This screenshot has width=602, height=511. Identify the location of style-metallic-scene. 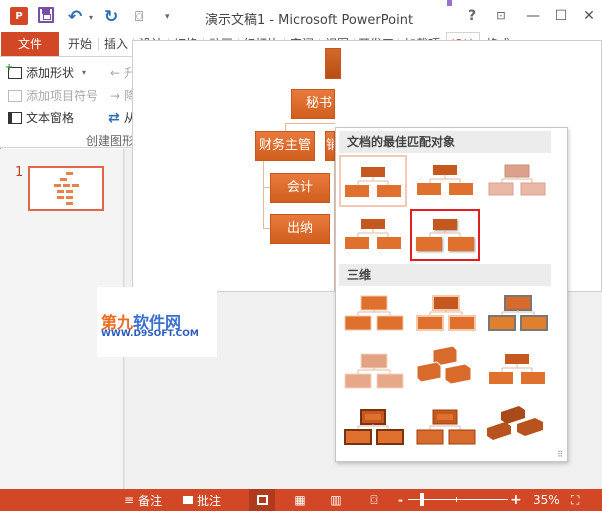
(375, 430).